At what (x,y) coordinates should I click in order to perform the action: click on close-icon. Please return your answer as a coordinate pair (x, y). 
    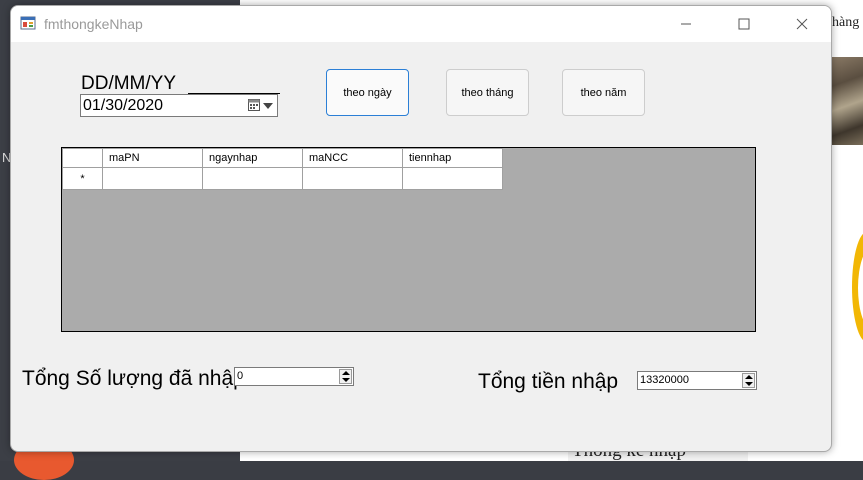
    Looking at the image, I should click on (802, 24).